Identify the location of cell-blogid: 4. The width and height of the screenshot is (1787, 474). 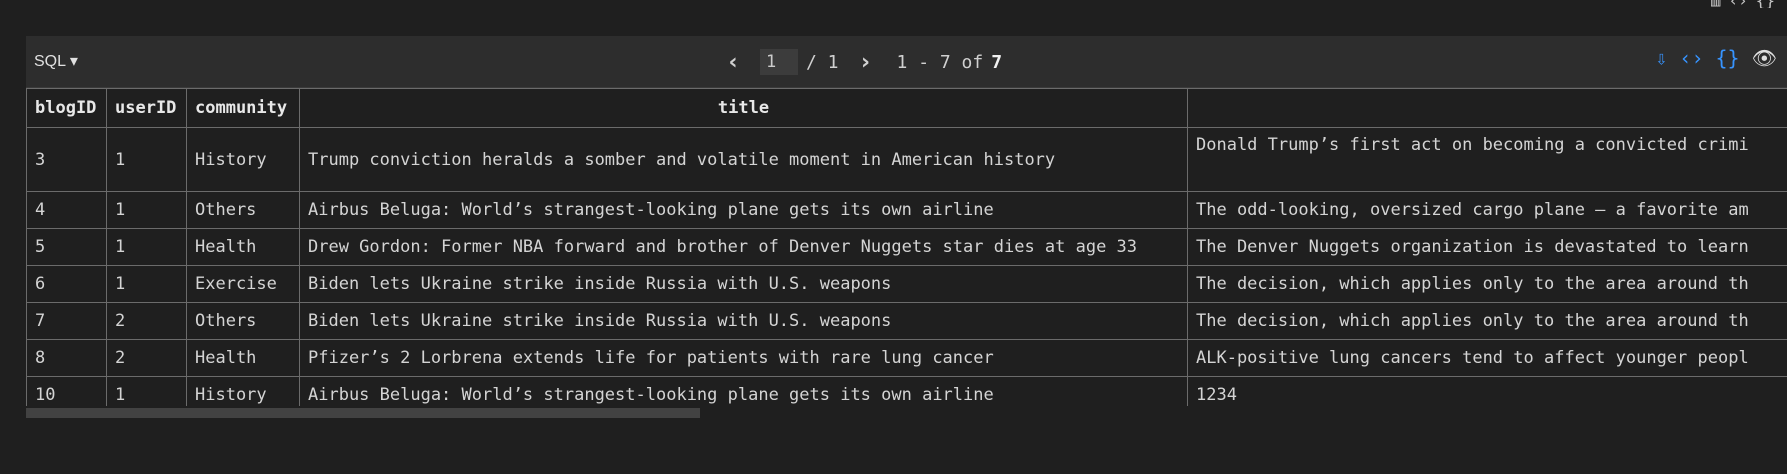
(66, 210).